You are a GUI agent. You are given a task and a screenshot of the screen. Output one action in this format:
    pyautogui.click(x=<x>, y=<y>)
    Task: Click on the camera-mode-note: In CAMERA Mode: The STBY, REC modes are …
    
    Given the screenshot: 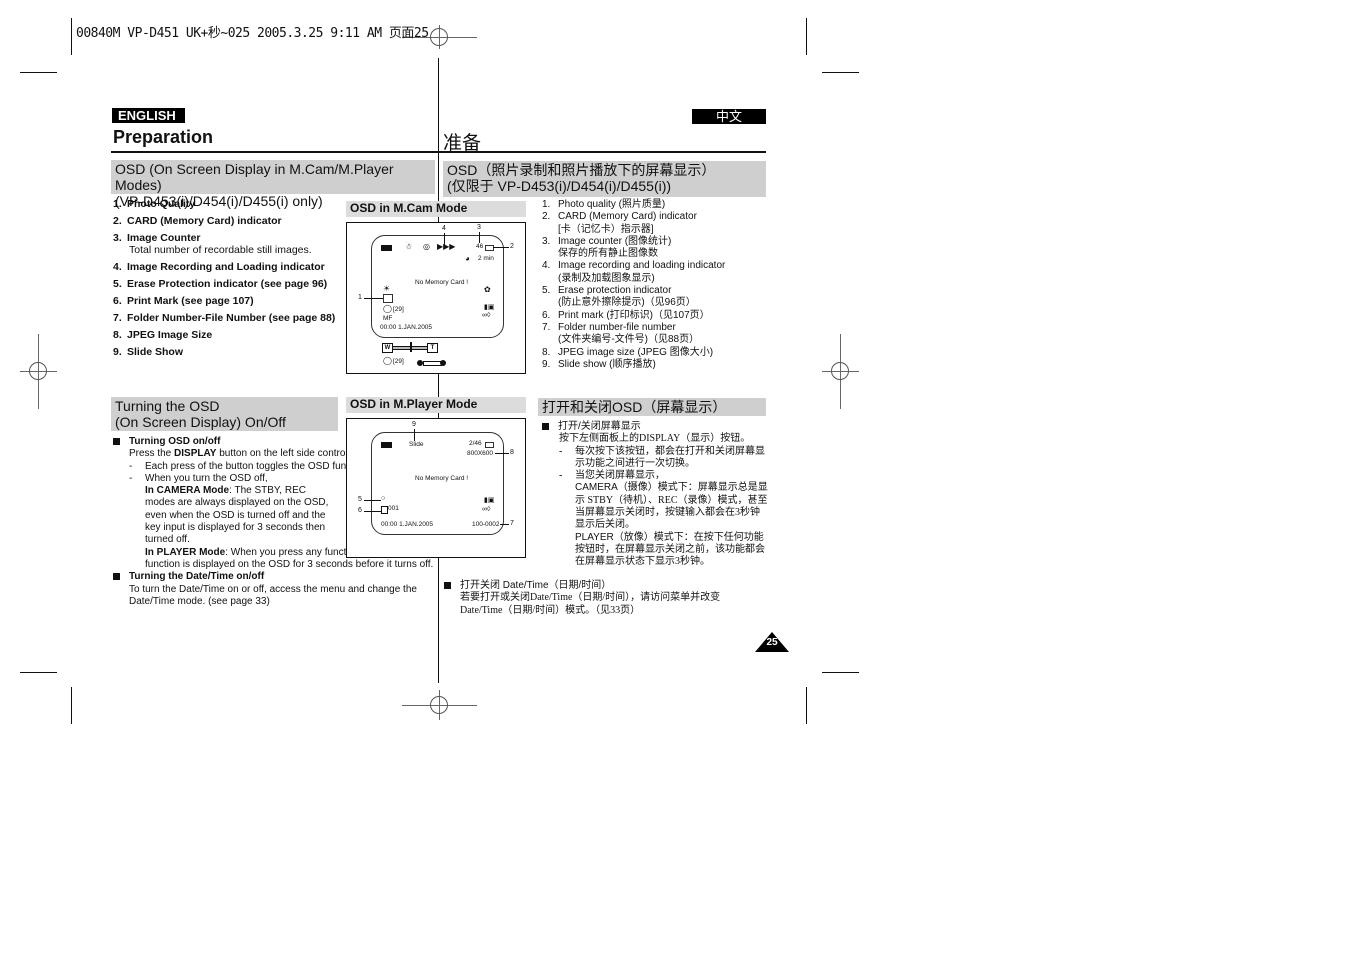 What is the action you would take?
    pyautogui.click(x=237, y=515)
    